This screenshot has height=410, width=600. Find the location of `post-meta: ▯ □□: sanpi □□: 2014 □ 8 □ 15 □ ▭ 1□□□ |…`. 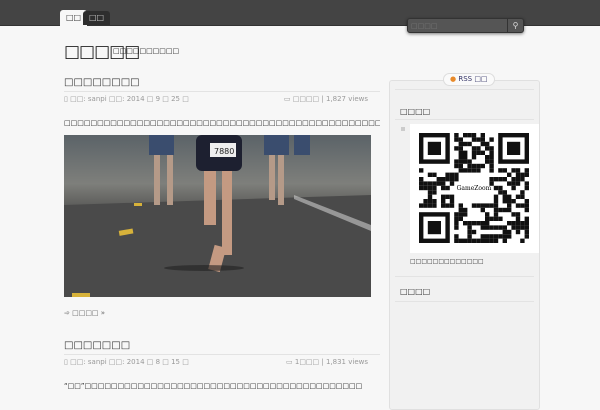

post-meta: ▯ □□: sanpi □□: 2014 □ 8 □ 15 □ ▭ 1□□□ |… is located at coordinates (222, 363).